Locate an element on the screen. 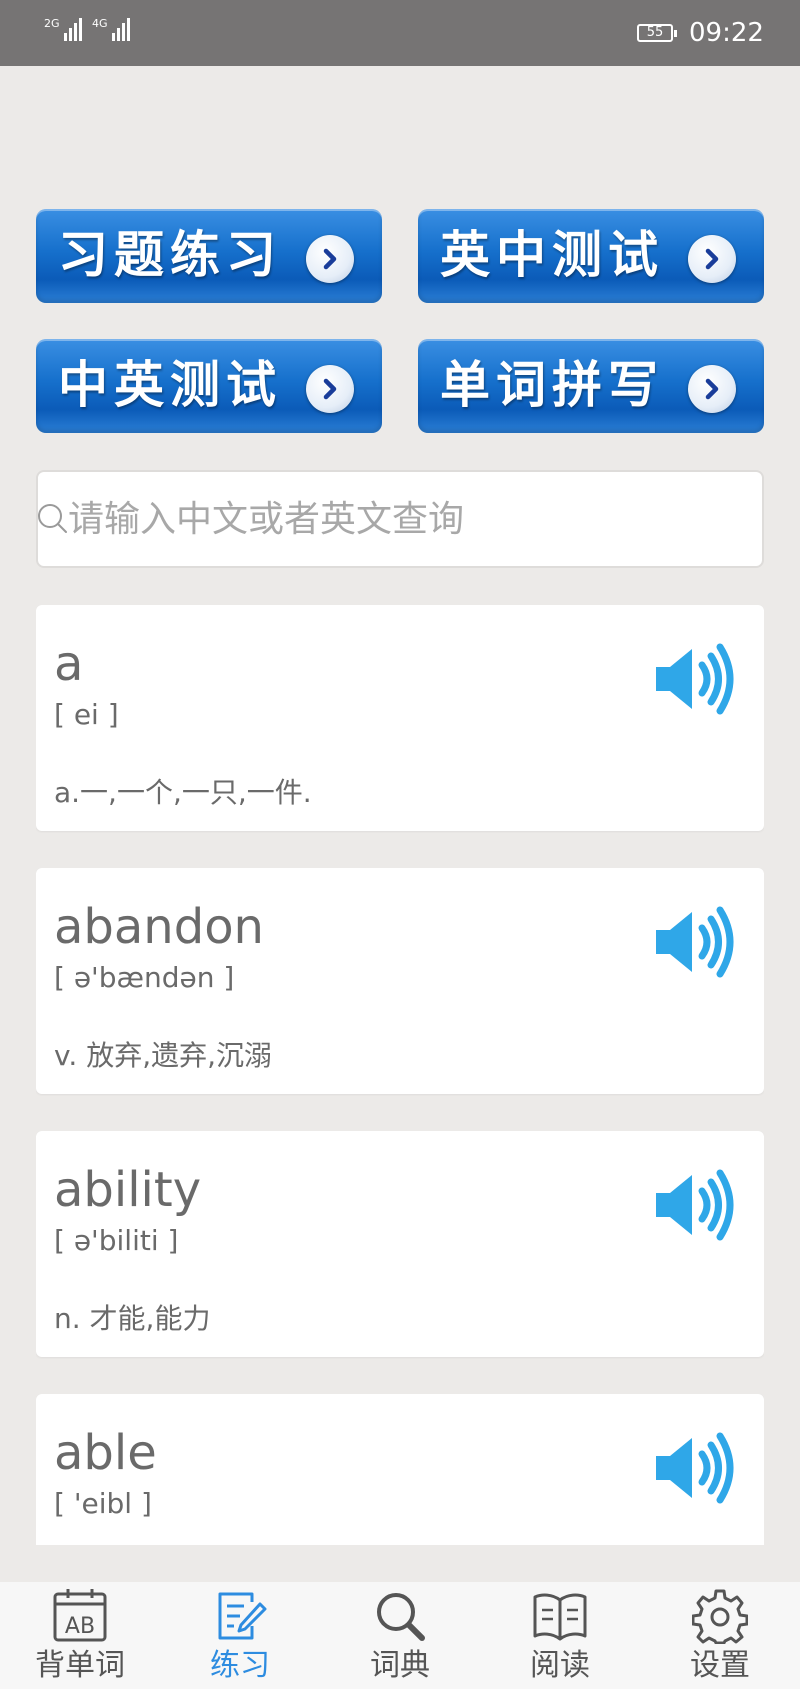  nav-label-practice: 练习 is located at coordinates (240, 1665).